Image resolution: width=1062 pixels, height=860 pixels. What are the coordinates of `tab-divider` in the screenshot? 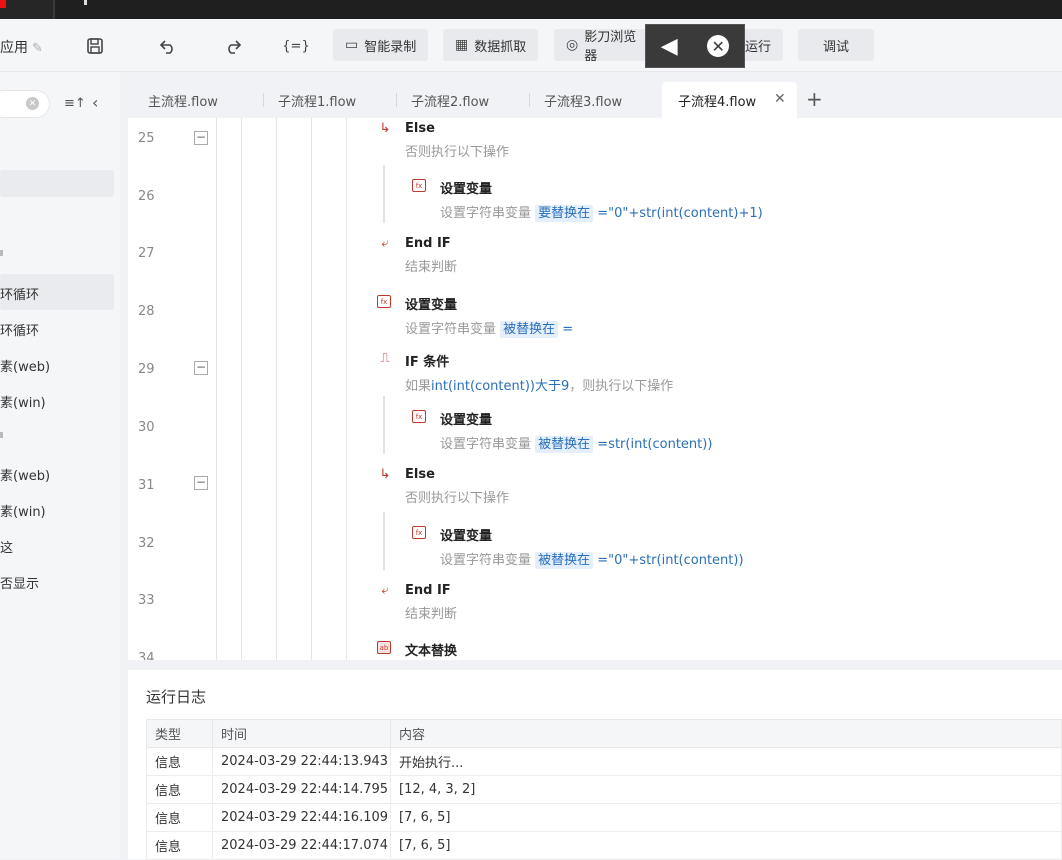 It's located at (263, 100).